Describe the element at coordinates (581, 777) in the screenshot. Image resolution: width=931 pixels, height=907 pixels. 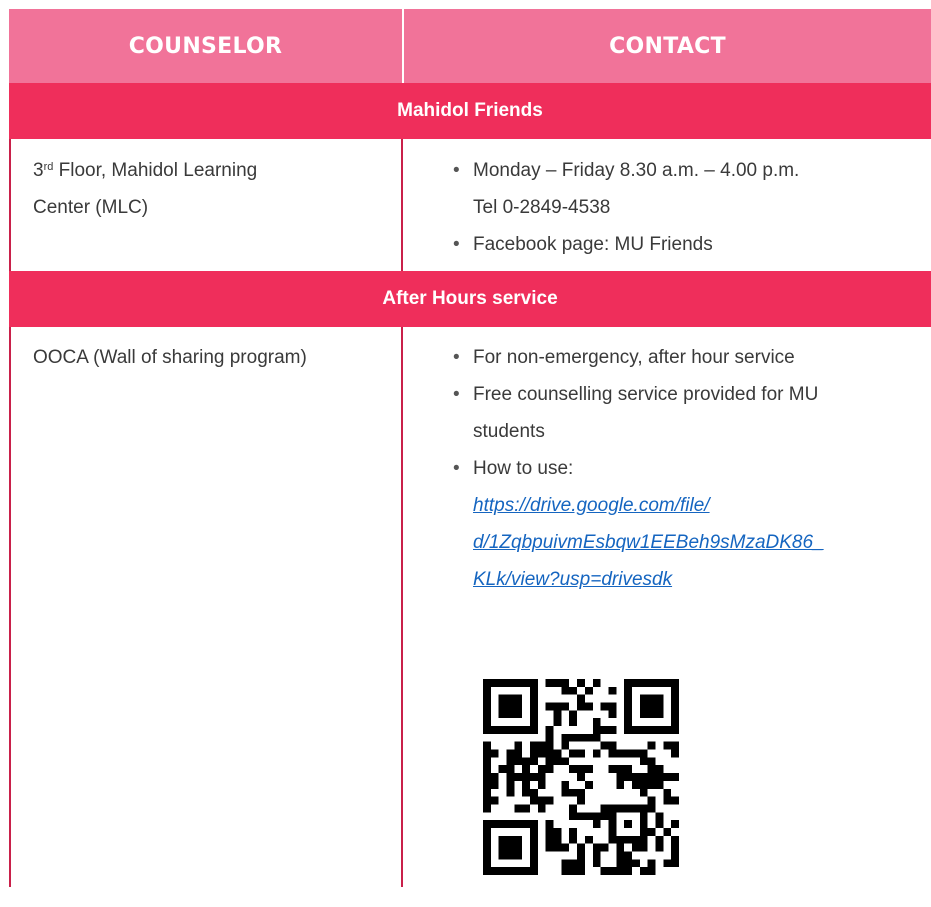
I see `qr-code-icon` at that location.